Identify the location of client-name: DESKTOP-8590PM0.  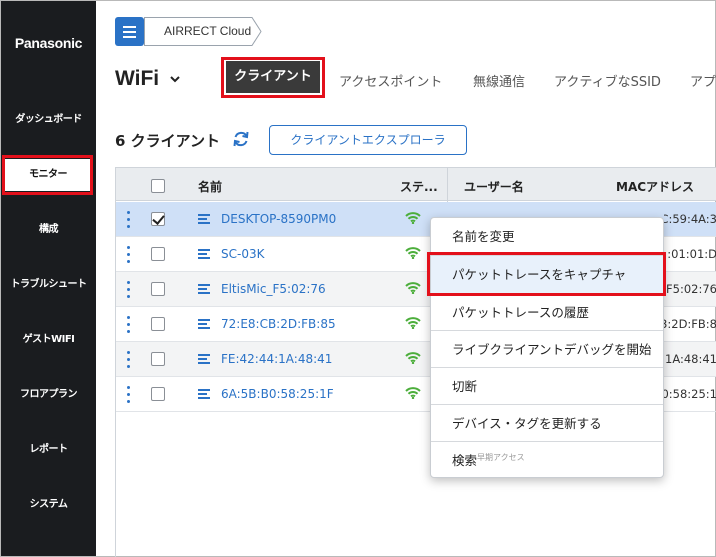
(278, 219).